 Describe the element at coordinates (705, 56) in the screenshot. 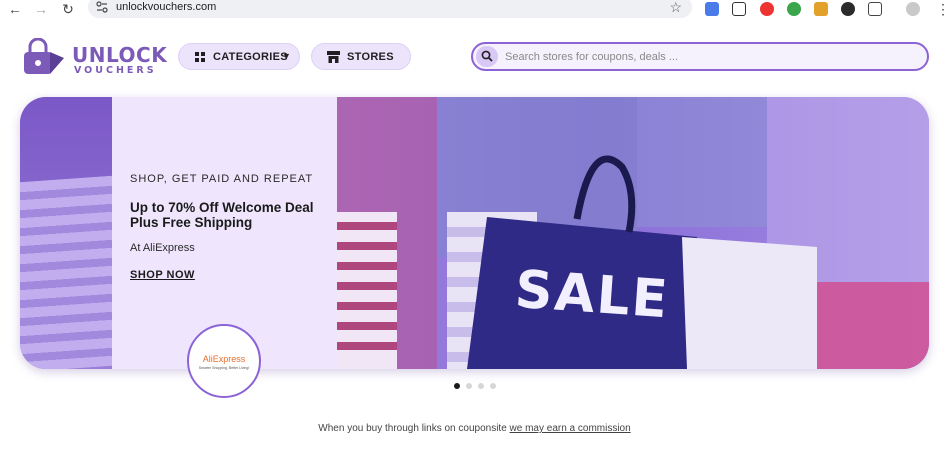

I see `search-input` at that location.